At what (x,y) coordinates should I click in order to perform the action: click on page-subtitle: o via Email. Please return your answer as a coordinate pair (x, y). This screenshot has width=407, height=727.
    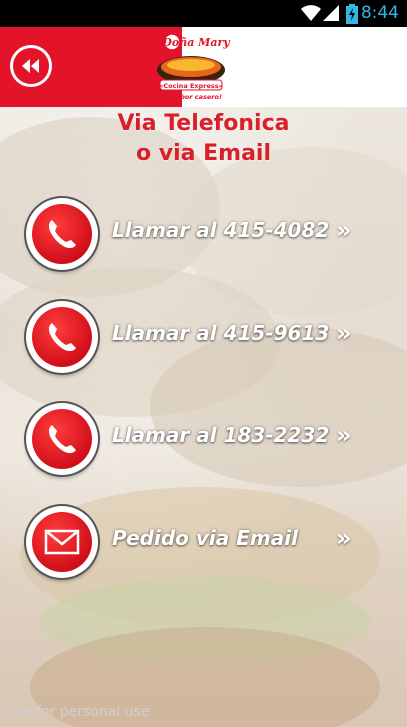
    Looking at the image, I should click on (203, 153).